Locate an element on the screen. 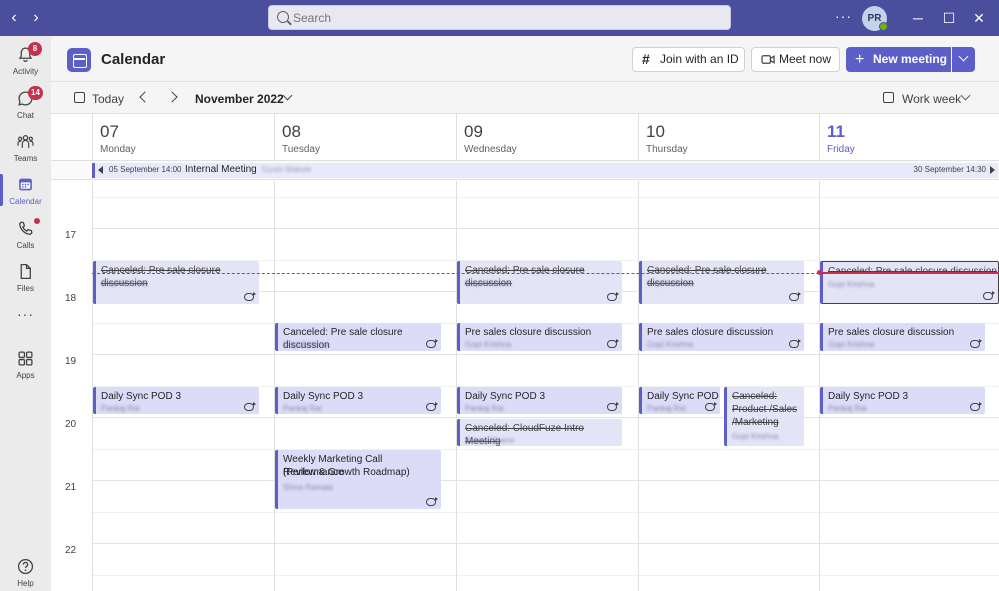  hour-label: 18 is located at coordinates (71, 298).